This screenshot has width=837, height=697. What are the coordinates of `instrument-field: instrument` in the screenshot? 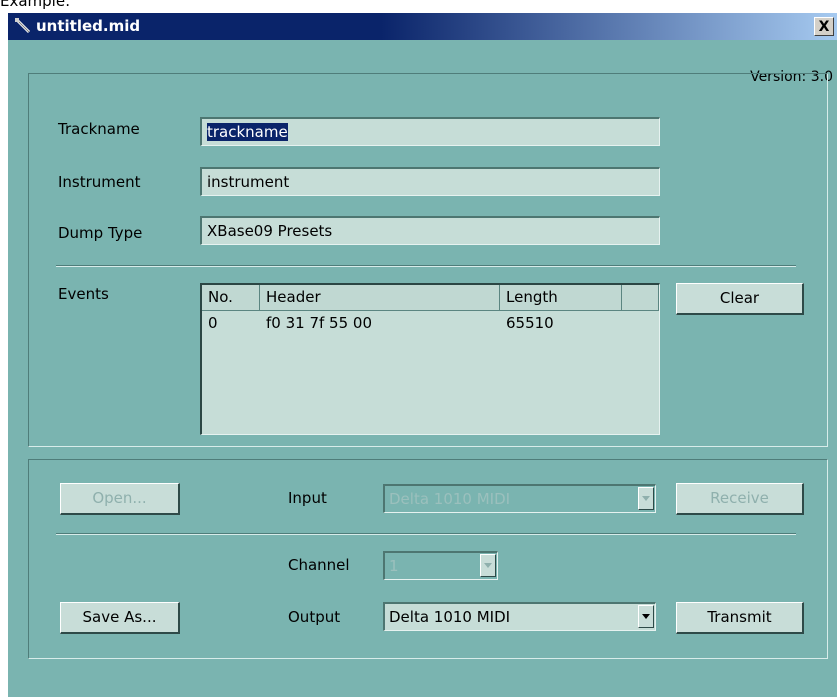 It's located at (430, 181).